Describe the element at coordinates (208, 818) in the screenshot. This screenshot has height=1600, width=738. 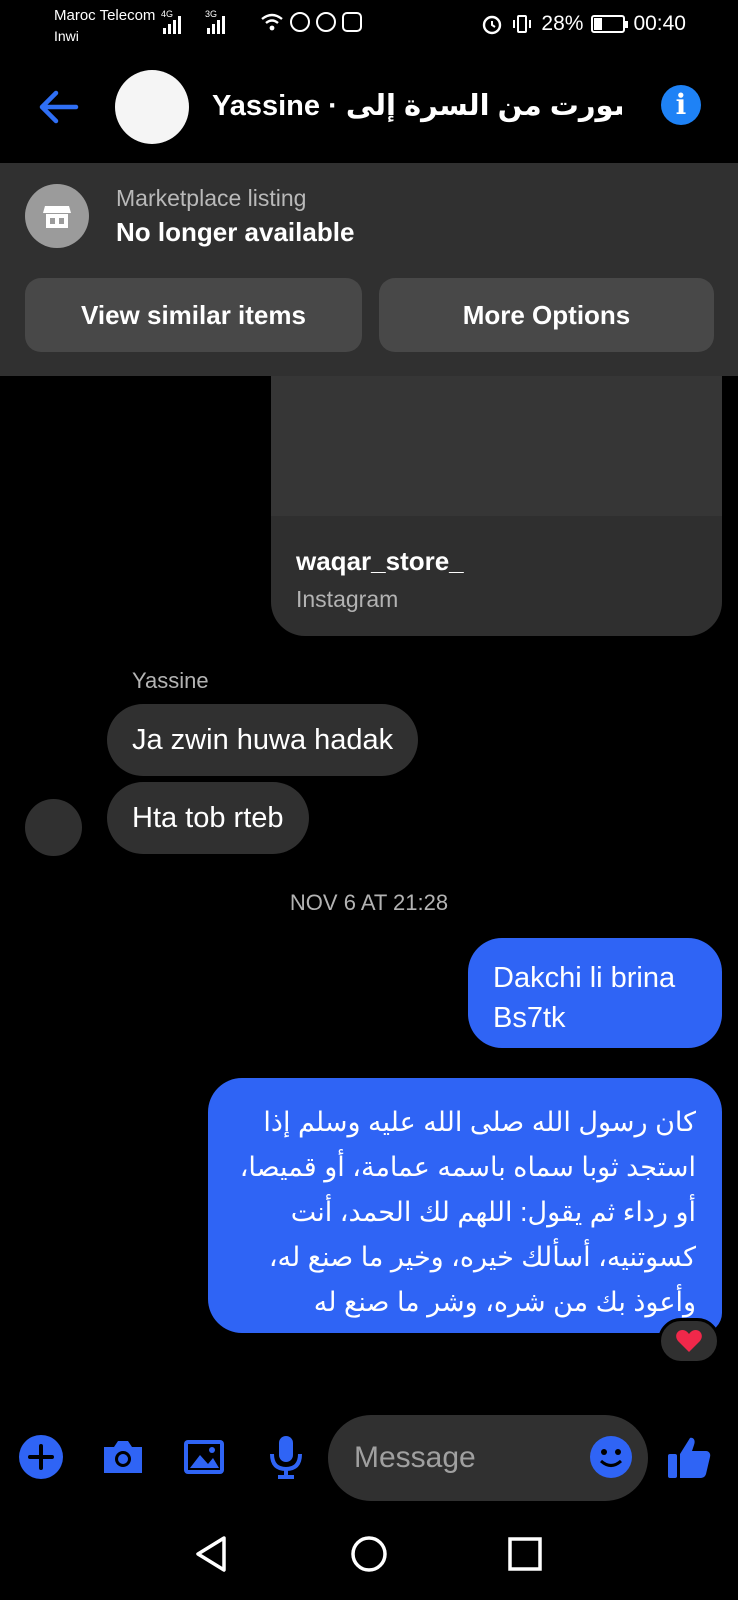
I see `incoming-message: Hta tob rteb` at that location.